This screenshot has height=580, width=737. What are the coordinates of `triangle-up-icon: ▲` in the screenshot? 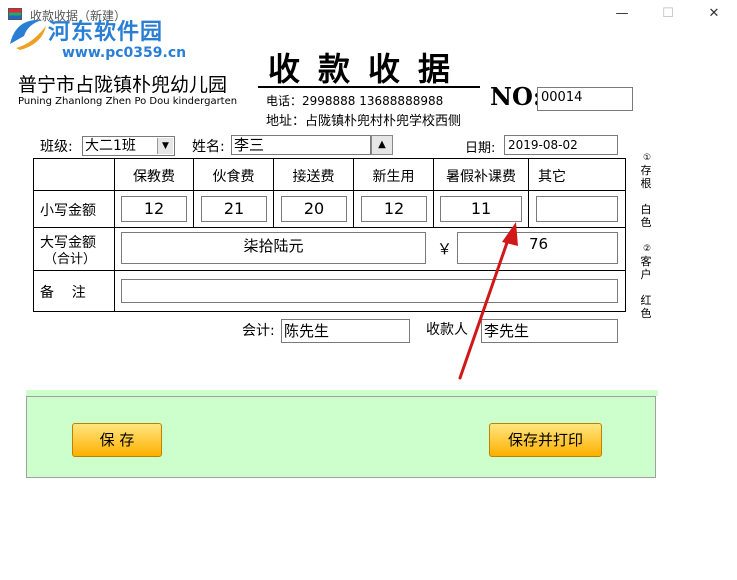 It's located at (382, 144).